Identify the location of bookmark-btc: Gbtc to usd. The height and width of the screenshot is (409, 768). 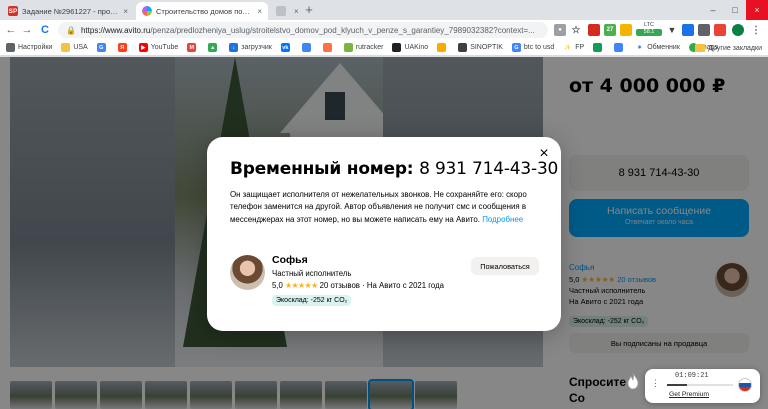
(533, 47).